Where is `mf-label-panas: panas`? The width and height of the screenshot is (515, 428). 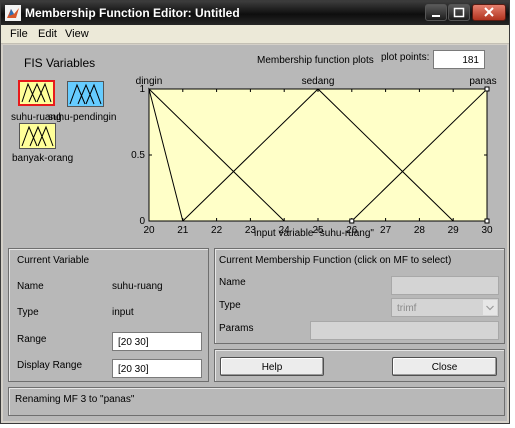 mf-label-panas: panas is located at coordinates (482, 81).